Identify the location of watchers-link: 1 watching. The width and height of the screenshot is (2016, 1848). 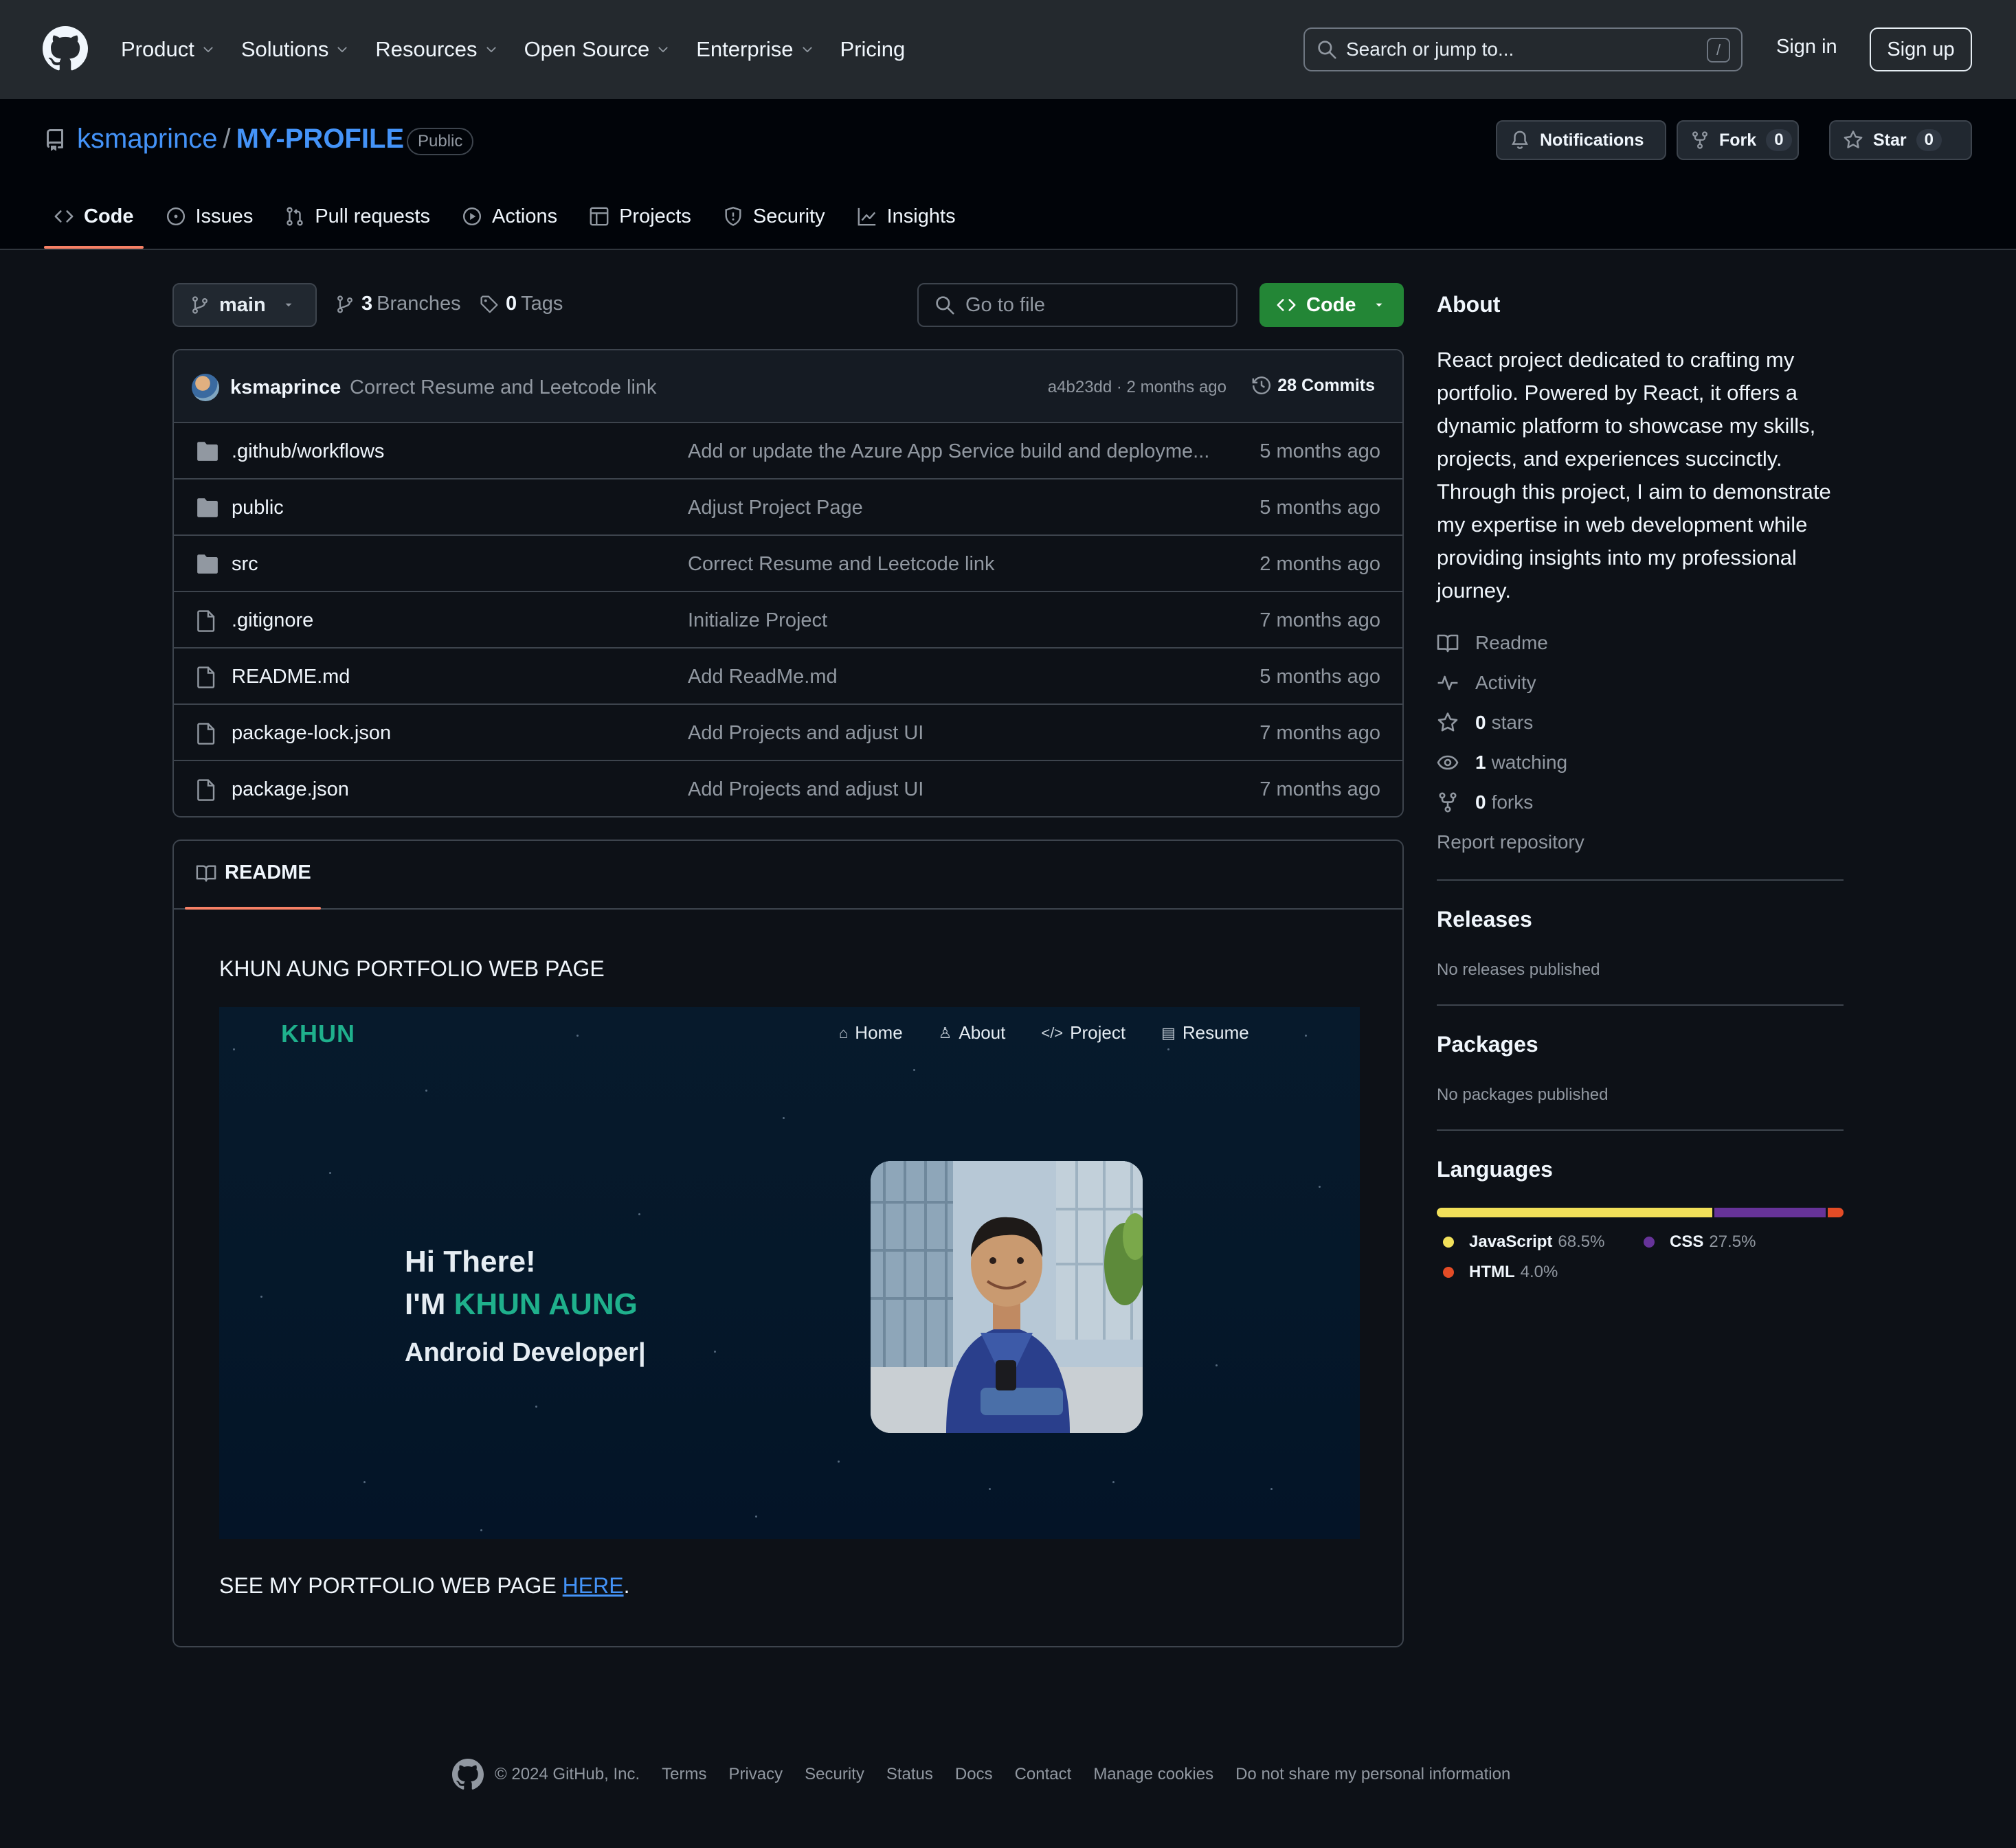
(1502, 763).